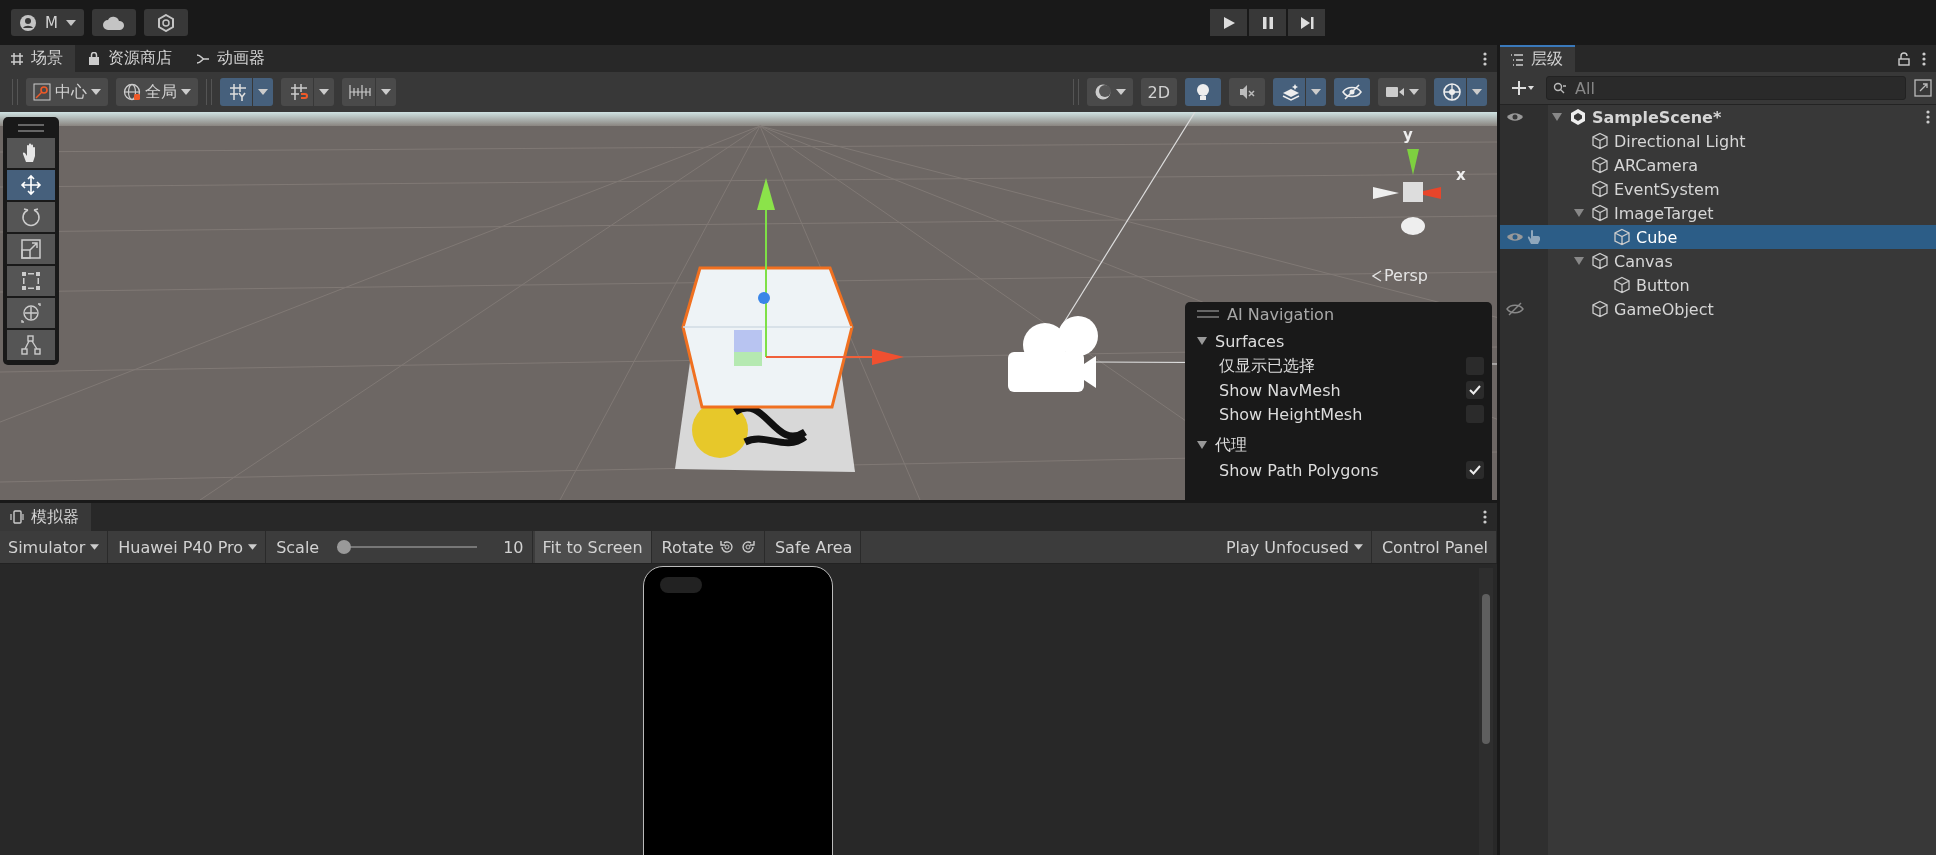 This screenshot has width=1936, height=855. Describe the element at coordinates (1289, 92) in the screenshot. I see `effects-button` at that location.